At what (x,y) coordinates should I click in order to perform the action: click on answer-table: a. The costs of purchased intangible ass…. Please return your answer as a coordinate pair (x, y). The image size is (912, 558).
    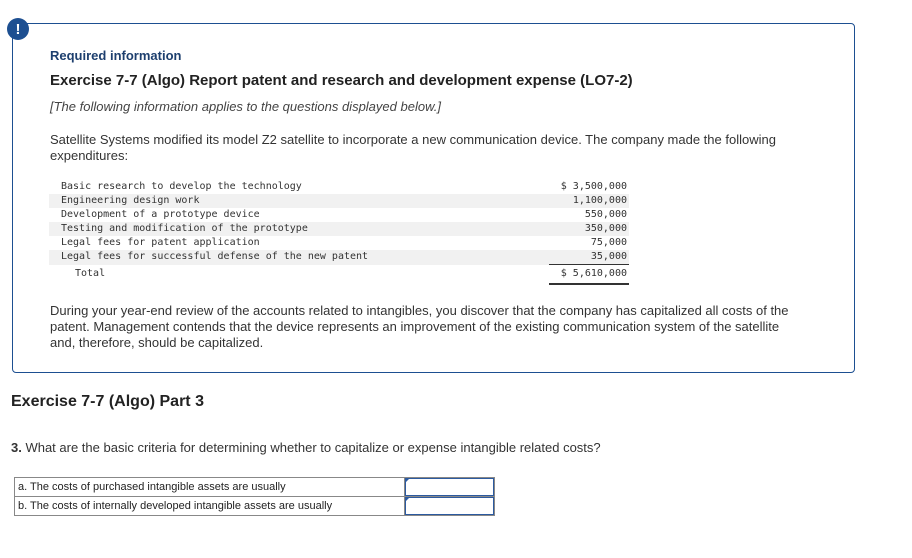
    Looking at the image, I should click on (254, 496).